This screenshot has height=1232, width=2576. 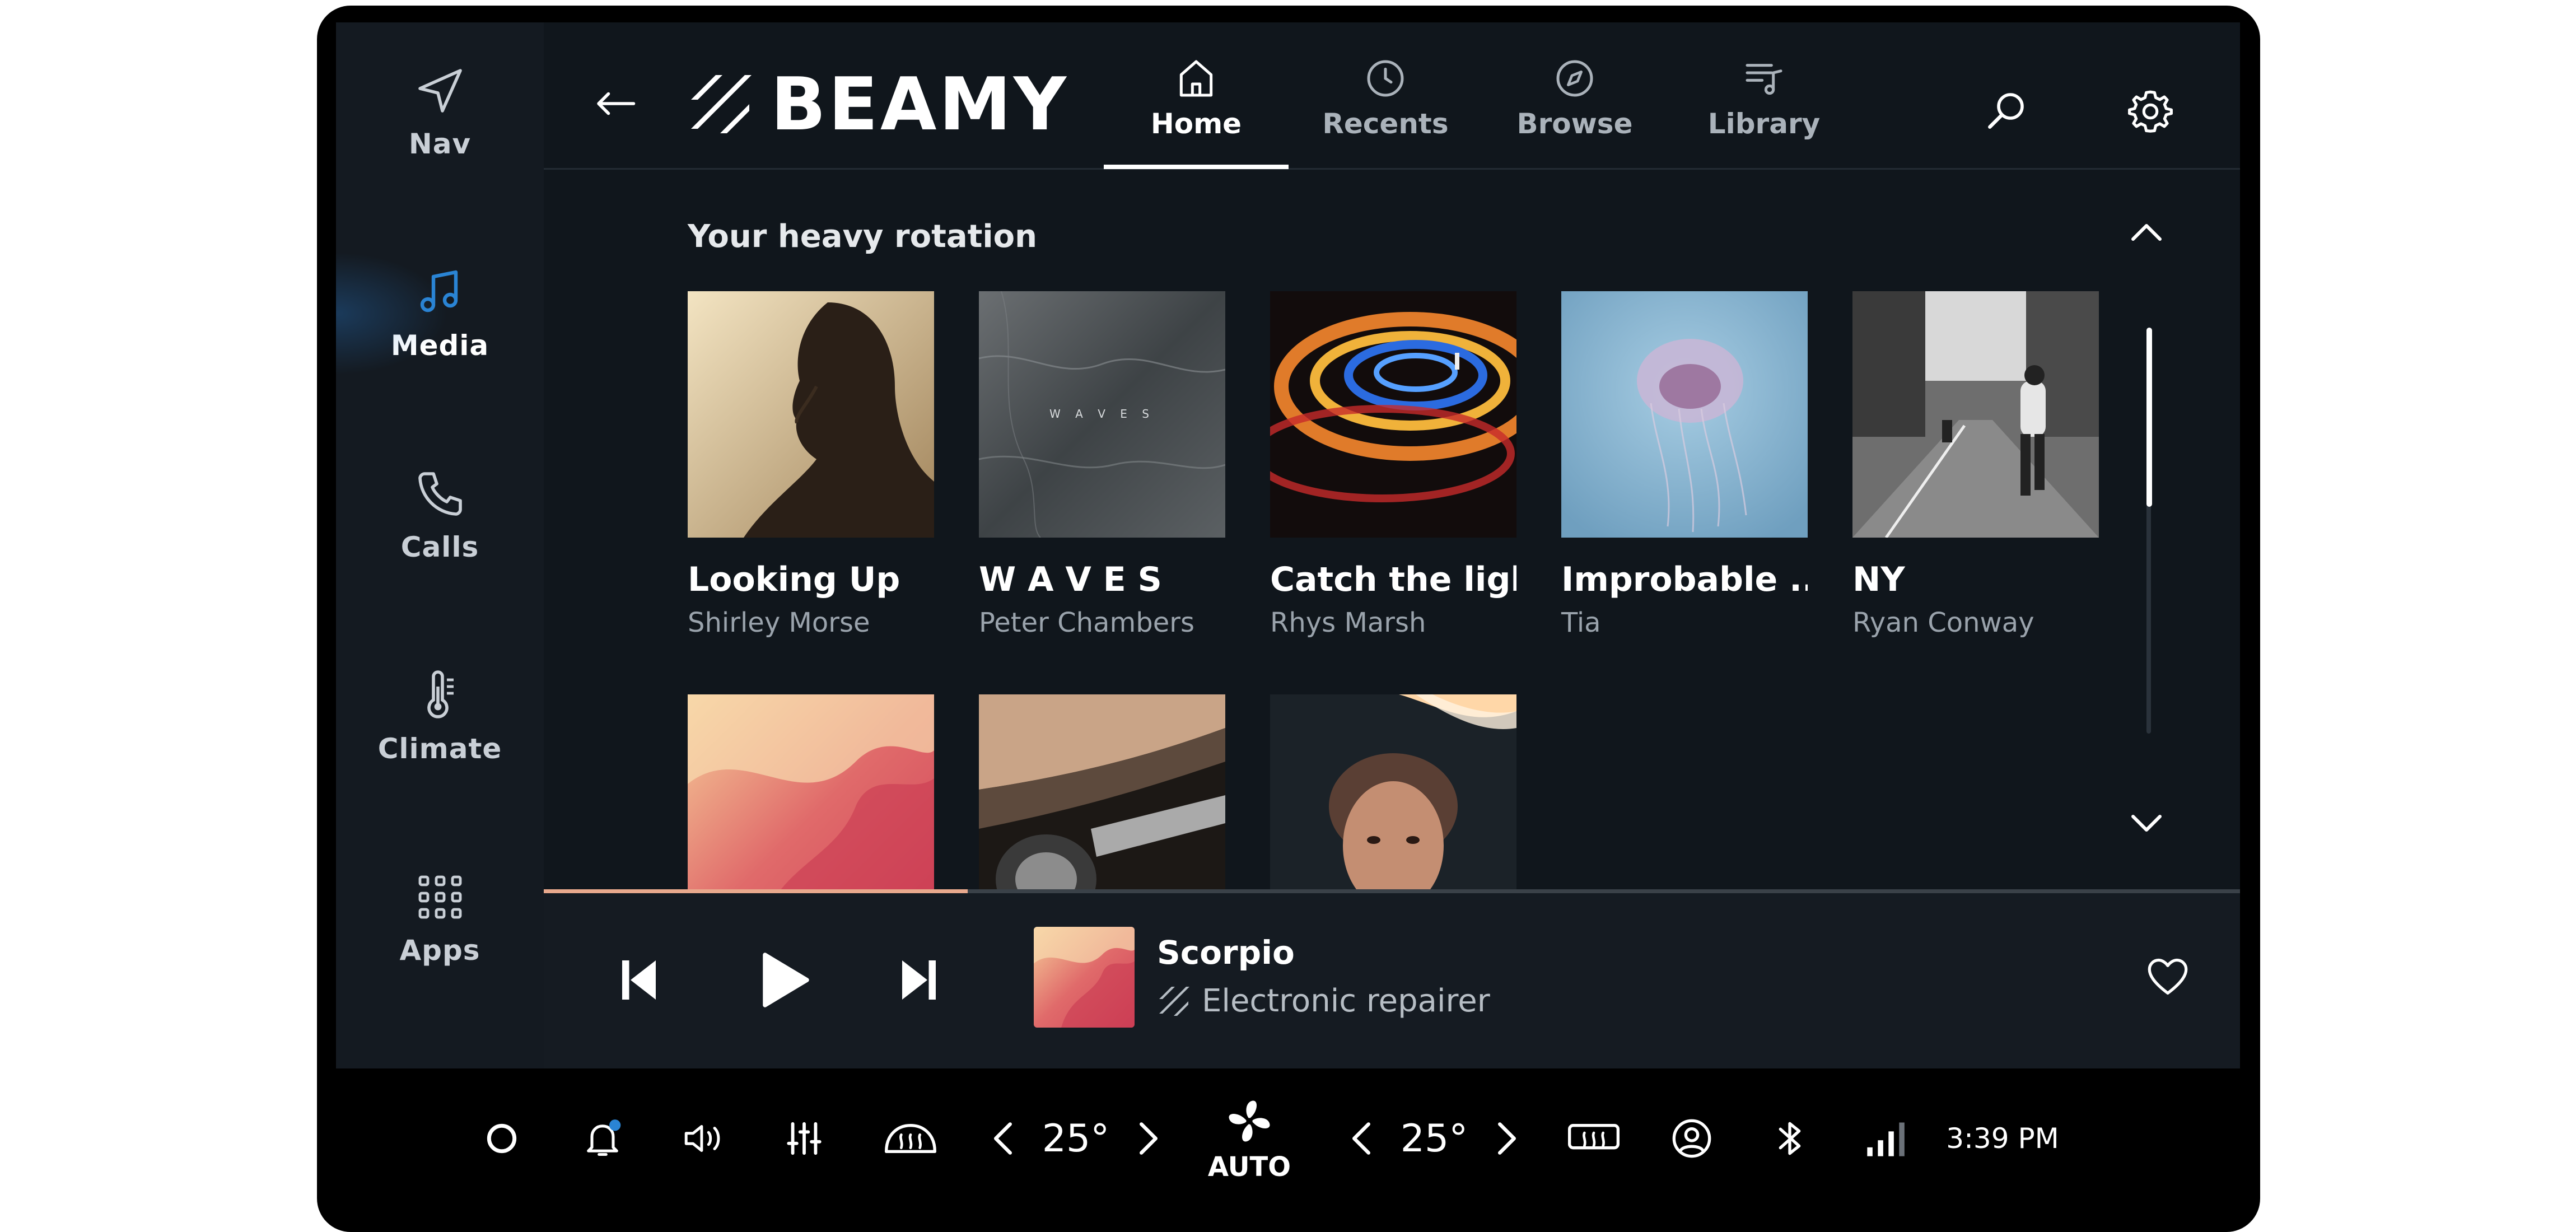 What do you see at coordinates (1594, 1138) in the screenshot?
I see `rear-defrost-button` at bounding box center [1594, 1138].